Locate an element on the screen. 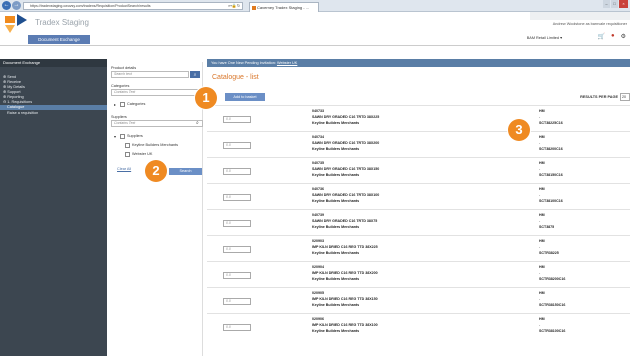  supplier-code: SCTR38200C16 is located at coordinates (552, 279).